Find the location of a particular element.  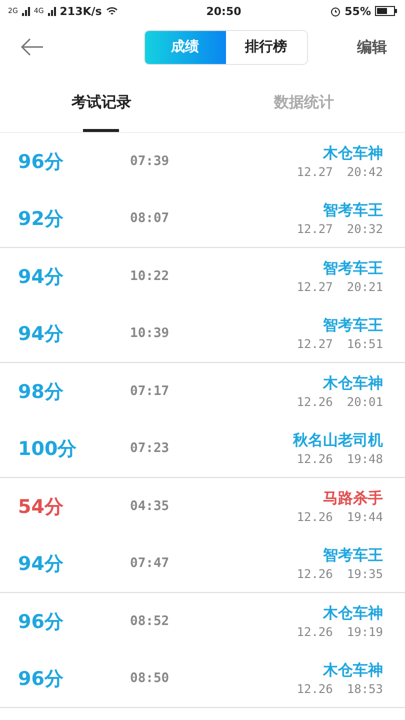

exam-time: 19:19 is located at coordinates (364, 632).